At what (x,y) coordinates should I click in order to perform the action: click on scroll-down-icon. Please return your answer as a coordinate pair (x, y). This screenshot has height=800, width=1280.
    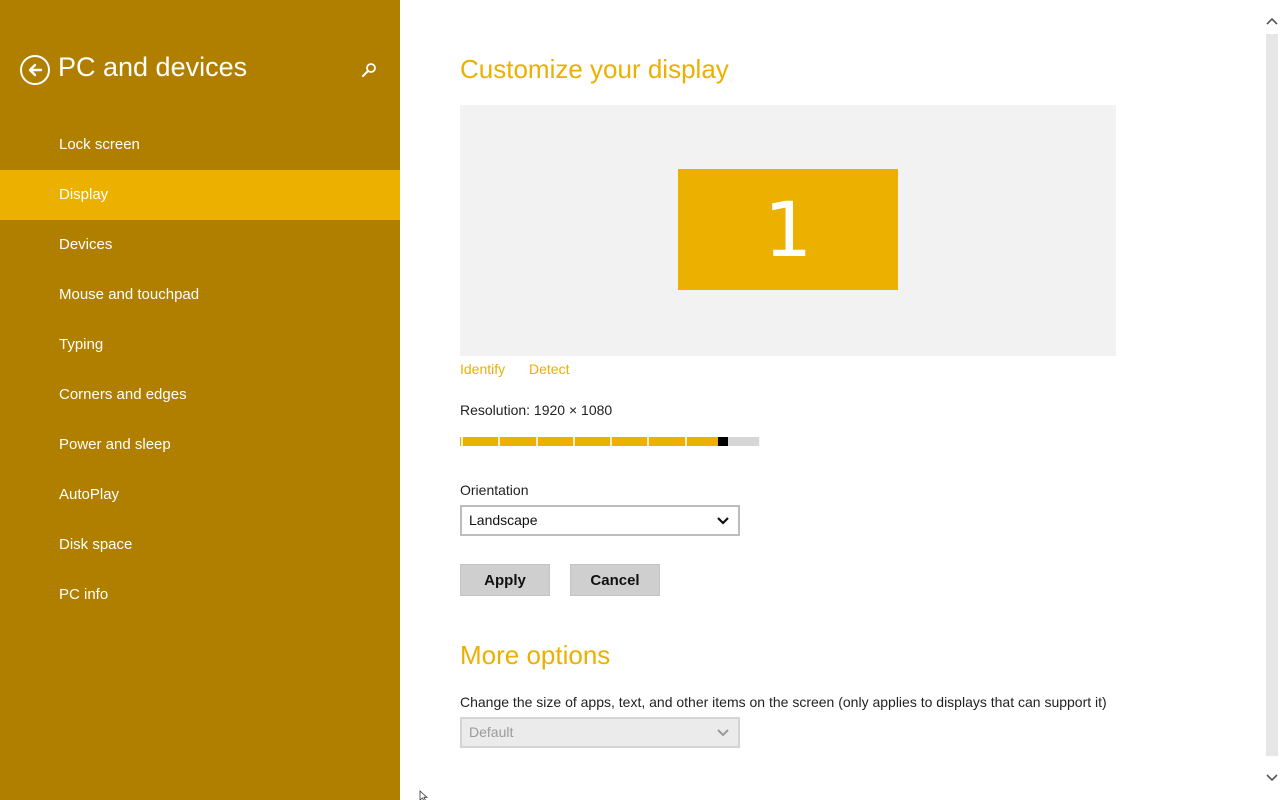
    Looking at the image, I should click on (1272, 778).